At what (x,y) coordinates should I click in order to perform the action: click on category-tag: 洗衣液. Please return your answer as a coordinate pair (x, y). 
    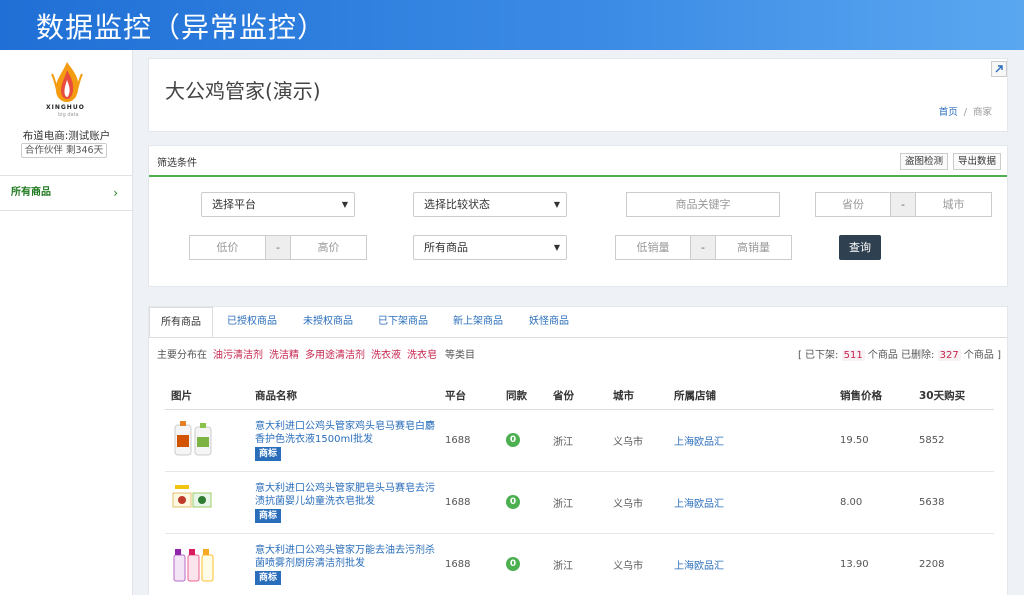
    Looking at the image, I should click on (386, 355).